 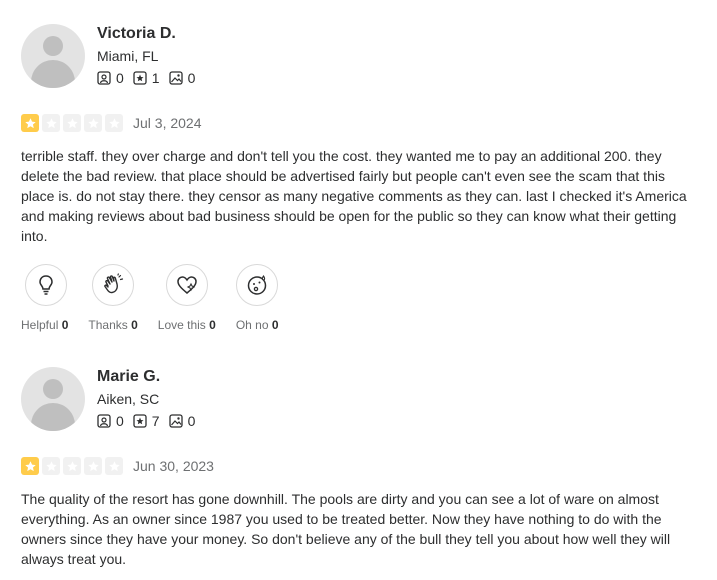 I want to click on rating-row: Jun 30, 2023, so click(x=117, y=466).